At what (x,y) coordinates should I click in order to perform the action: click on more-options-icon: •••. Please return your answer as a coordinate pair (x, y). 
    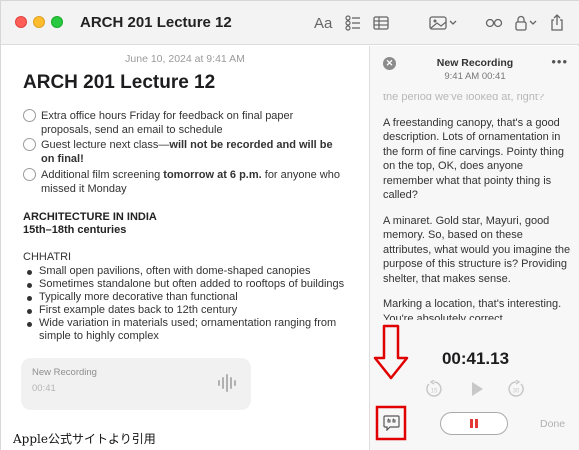
    Looking at the image, I should click on (559, 61).